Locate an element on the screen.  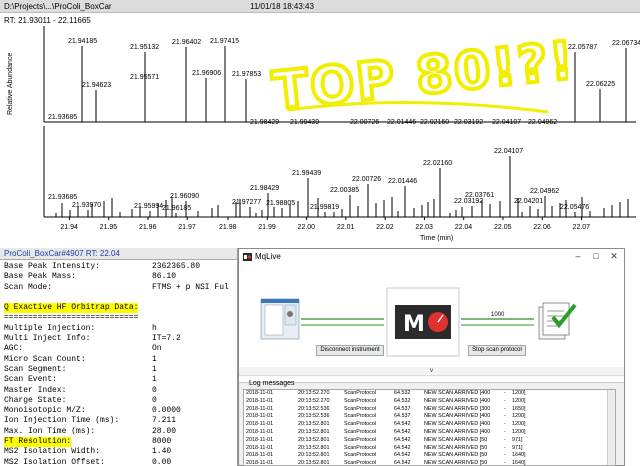
maxquant-logo-icon: M is located at coordinates (423, 322).